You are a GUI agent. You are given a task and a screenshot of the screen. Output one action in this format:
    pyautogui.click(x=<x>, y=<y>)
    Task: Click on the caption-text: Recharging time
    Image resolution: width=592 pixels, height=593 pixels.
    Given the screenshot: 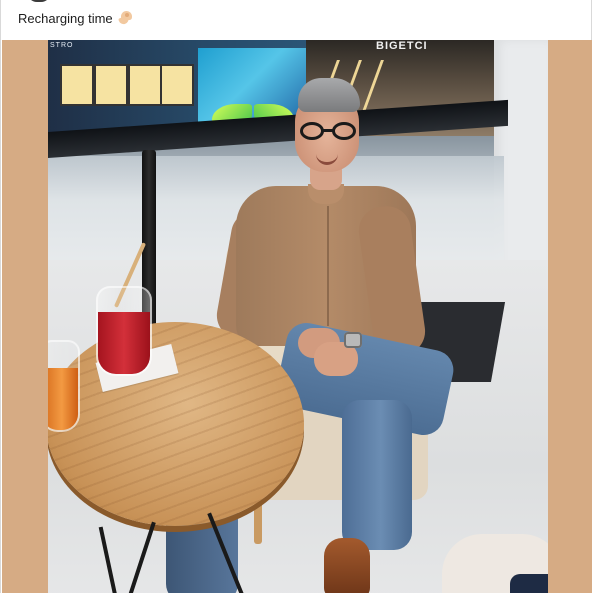 What is the action you would take?
    pyautogui.click(x=65, y=18)
    